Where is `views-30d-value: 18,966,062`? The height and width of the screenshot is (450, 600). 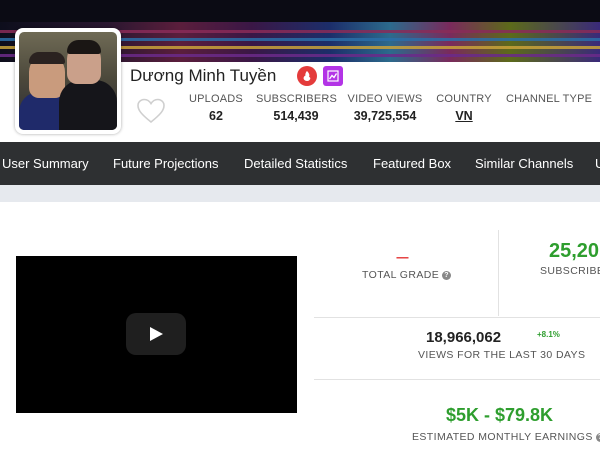
views-30d-value: 18,966,062 is located at coordinates (464, 337).